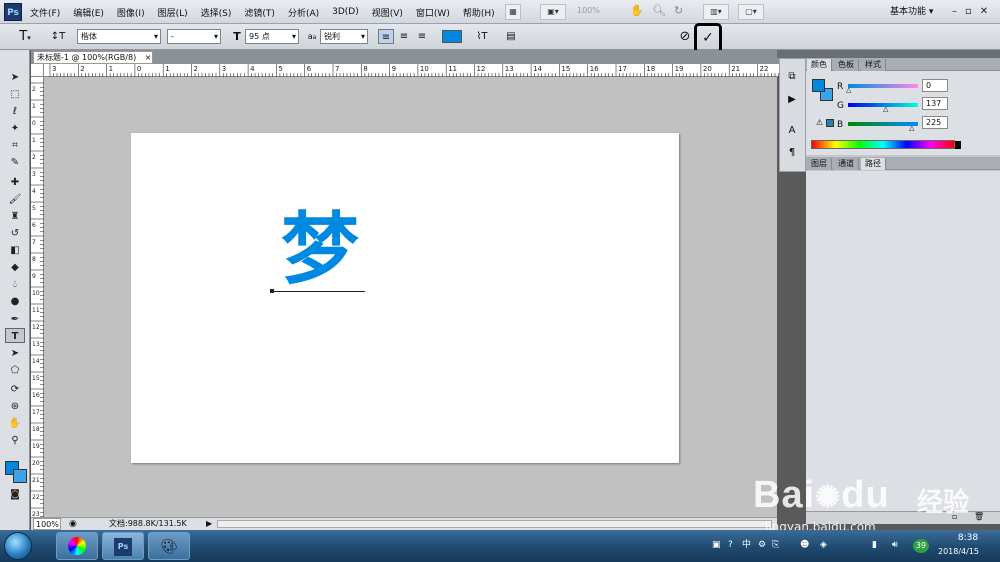 The width and height of the screenshot is (1000, 562). I want to click on dodge-tool-icon: ●, so click(15, 301).